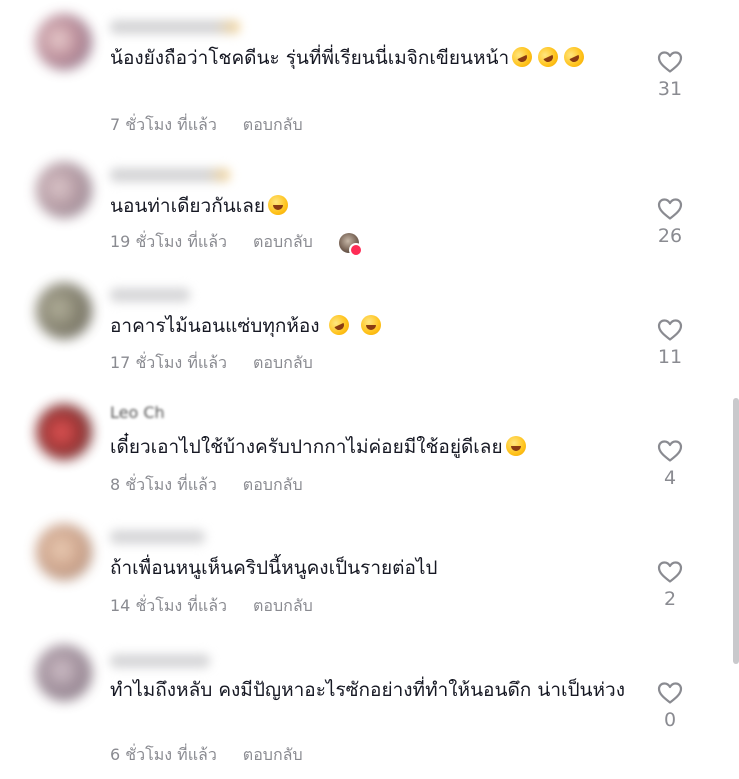 This screenshot has width=739, height=779. I want to click on comment-text: นอนท่าเดียวกันเลย, so click(365, 206).